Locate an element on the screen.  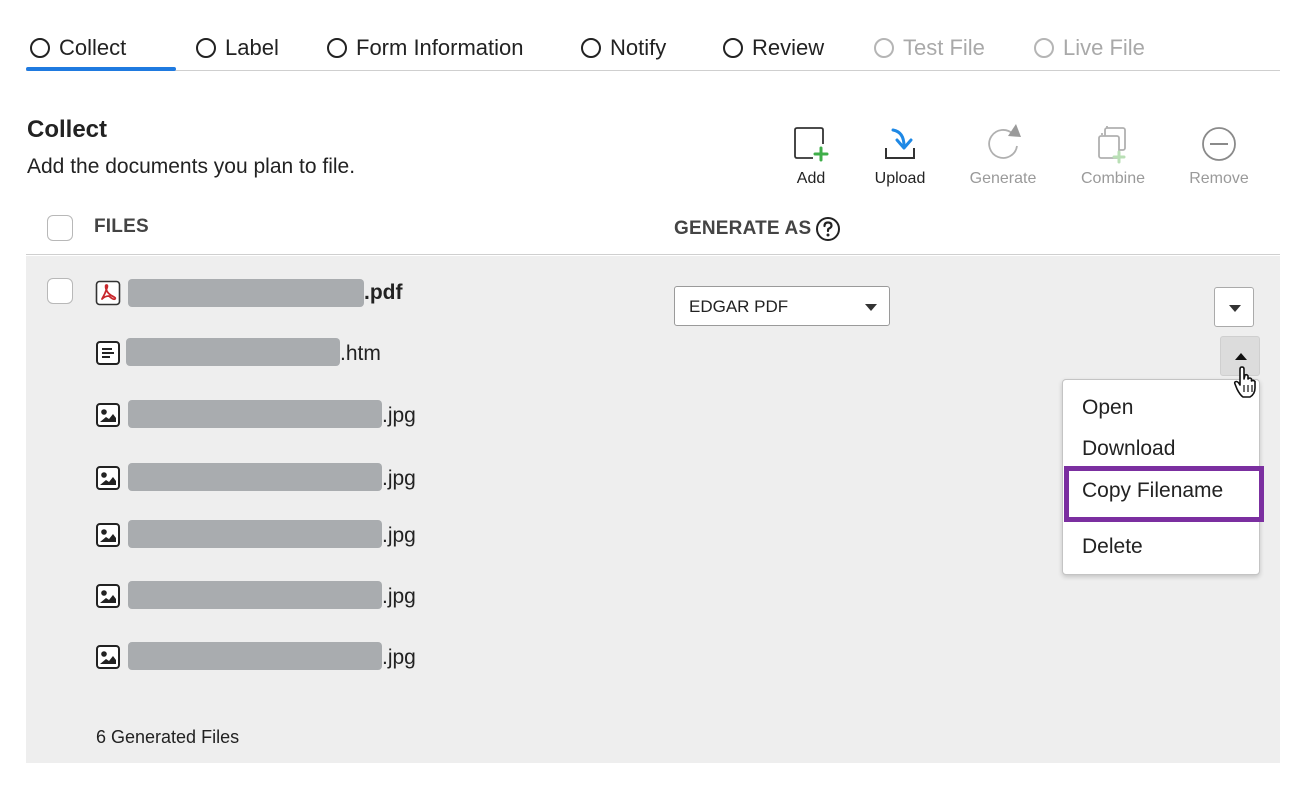
file-extension: .htm is located at coordinates (360, 353).